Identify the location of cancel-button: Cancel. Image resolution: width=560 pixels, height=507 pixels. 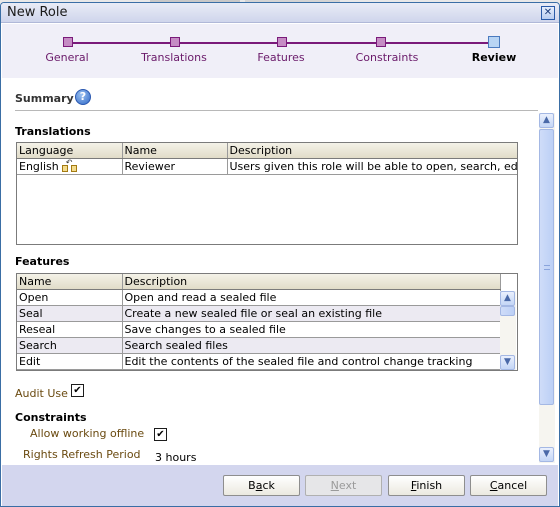
(508, 485).